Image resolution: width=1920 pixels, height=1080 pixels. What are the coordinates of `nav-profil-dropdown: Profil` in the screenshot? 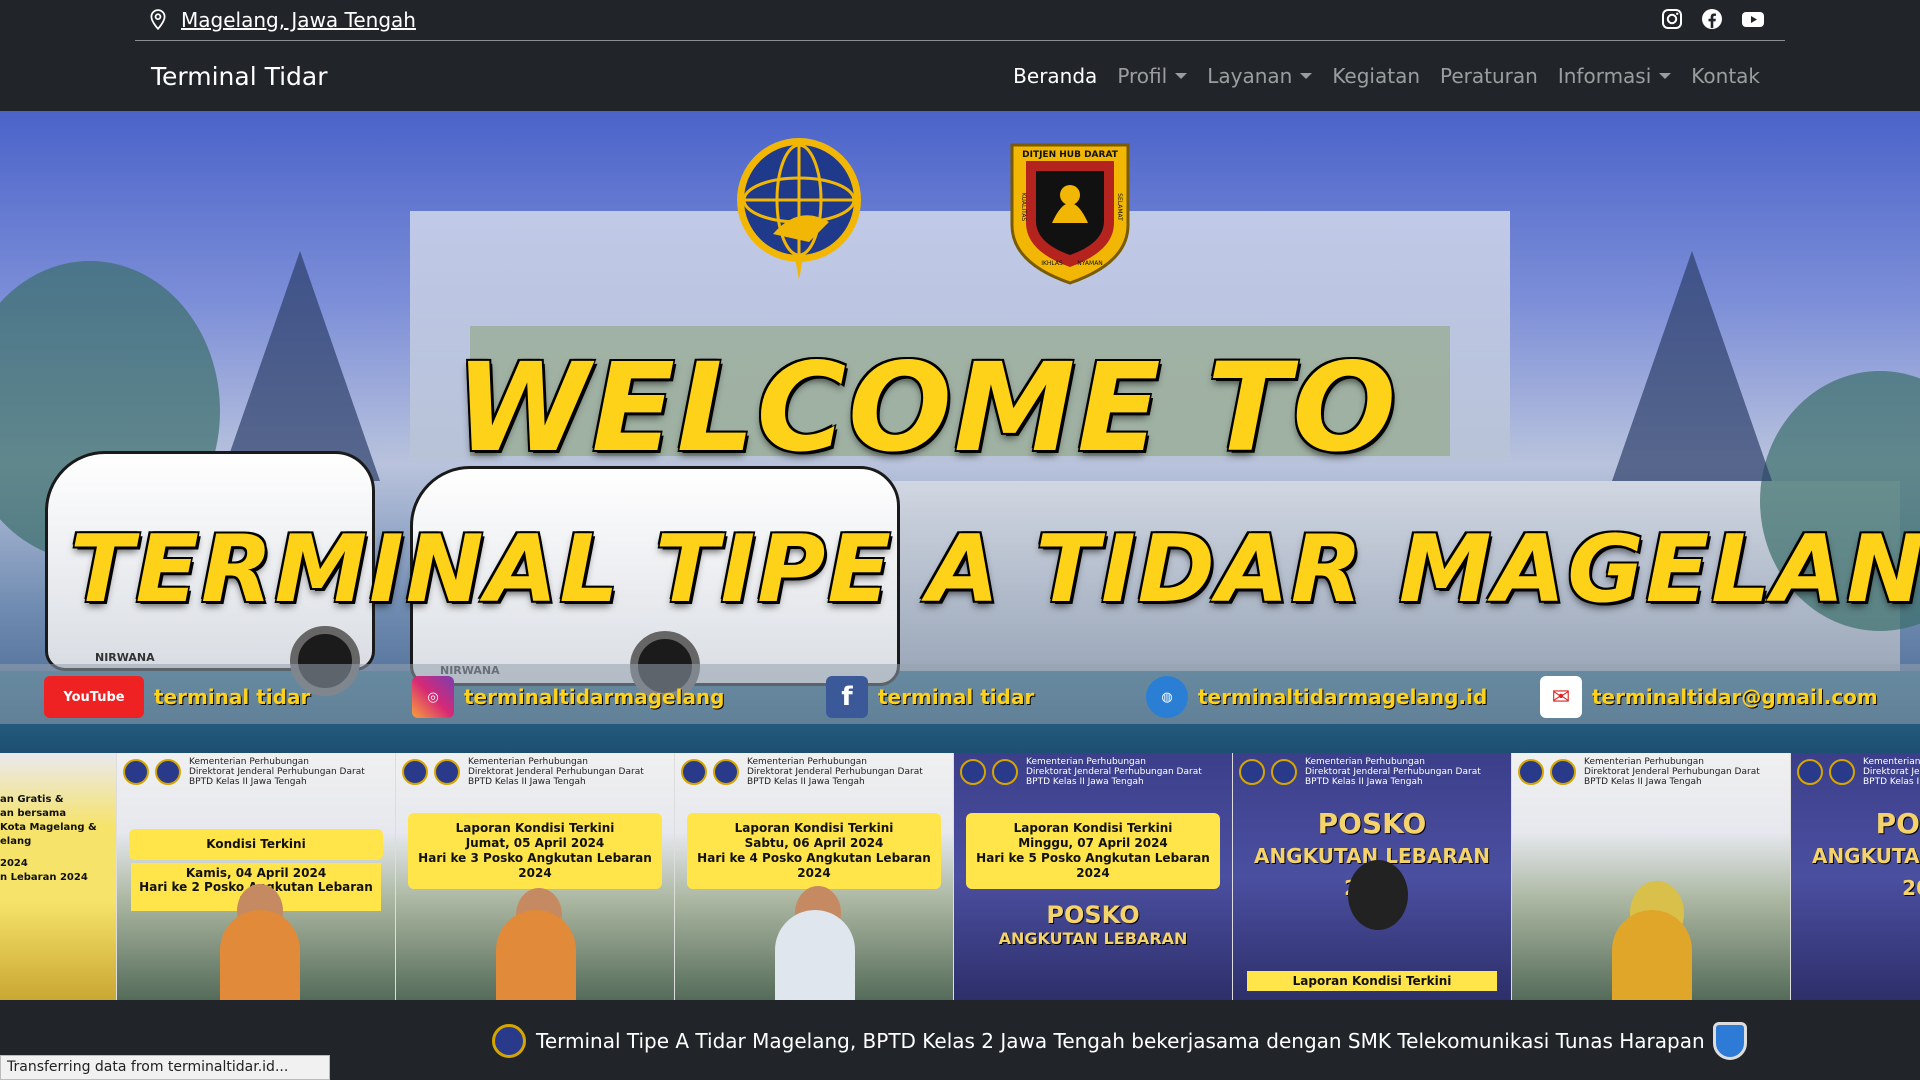 It's located at (1152, 76).